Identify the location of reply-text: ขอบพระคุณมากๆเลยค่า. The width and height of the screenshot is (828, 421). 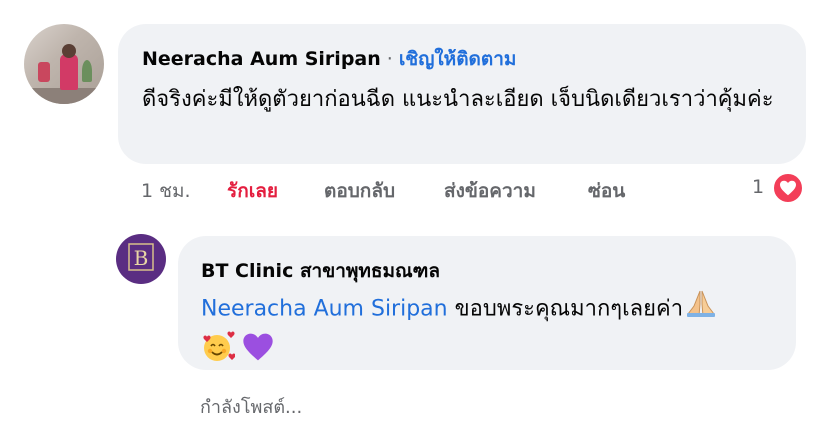
(569, 309).